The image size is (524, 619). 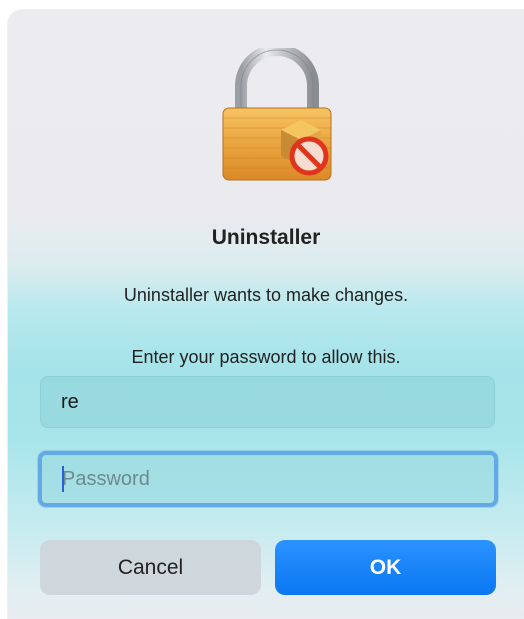 What do you see at coordinates (266, 357) in the screenshot?
I see `dialog-prompt: Enter your password to allow this.` at bounding box center [266, 357].